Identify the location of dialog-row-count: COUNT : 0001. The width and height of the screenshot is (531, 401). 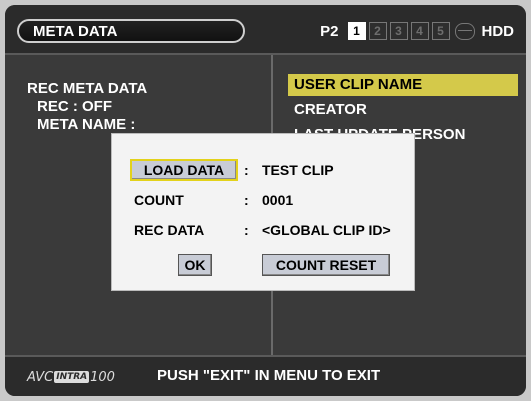
(263, 200).